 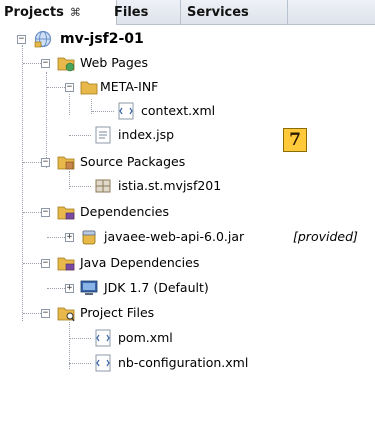 I want to click on tab-services-label: Services, so click(x=218, y=12).